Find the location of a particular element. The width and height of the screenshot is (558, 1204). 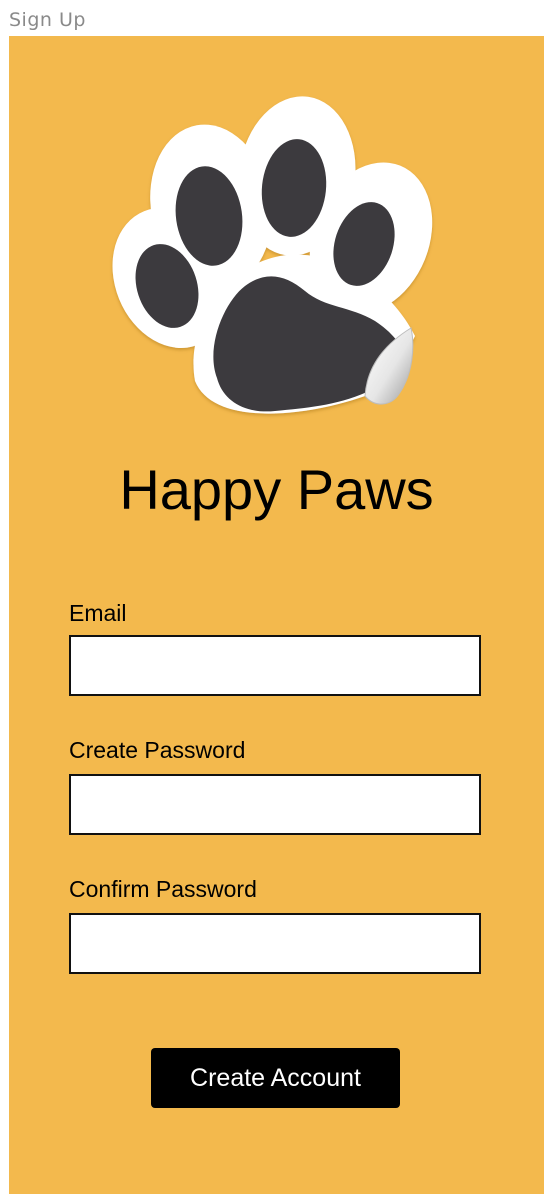

frame-title: Sign Up is located at coordinates (47, 20).